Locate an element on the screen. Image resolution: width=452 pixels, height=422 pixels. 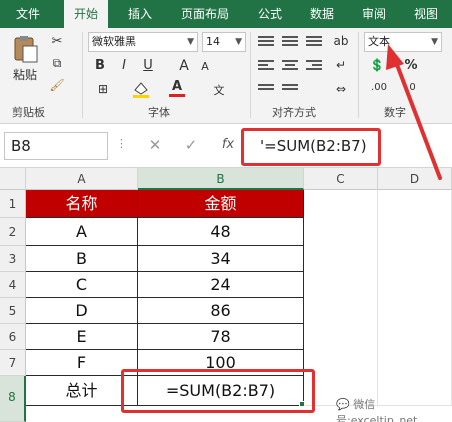
annotation-arrow is located at coordinates (414, 112).